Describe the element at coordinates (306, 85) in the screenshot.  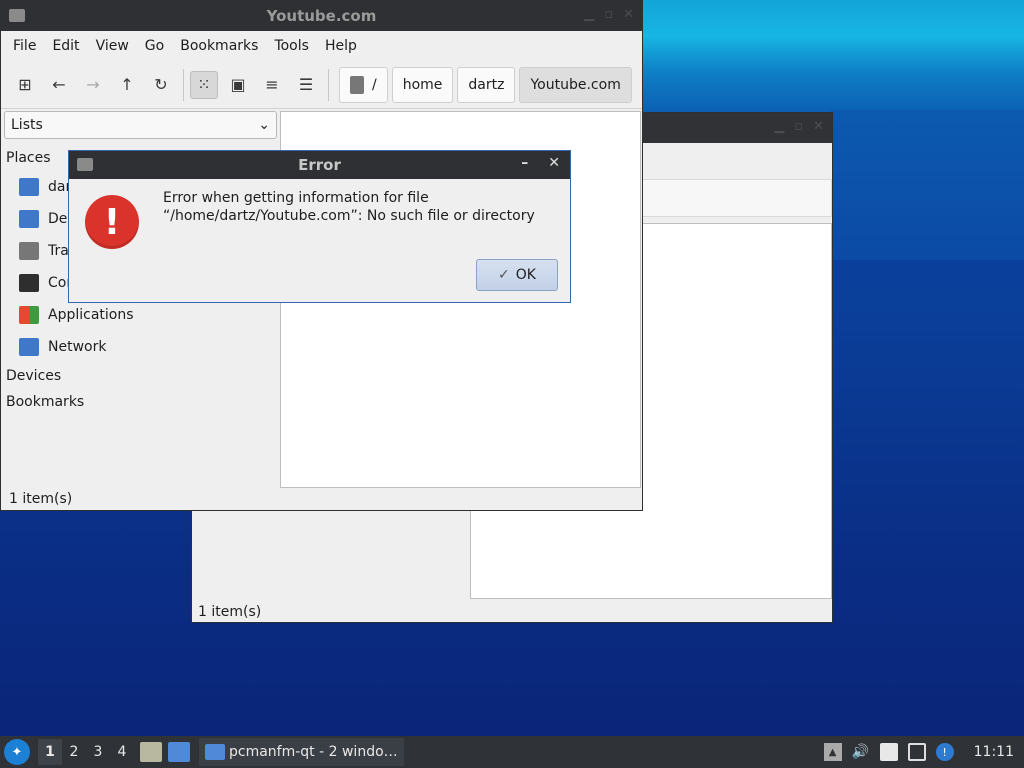
I see `detailed-list-icon: ☰` at that location.